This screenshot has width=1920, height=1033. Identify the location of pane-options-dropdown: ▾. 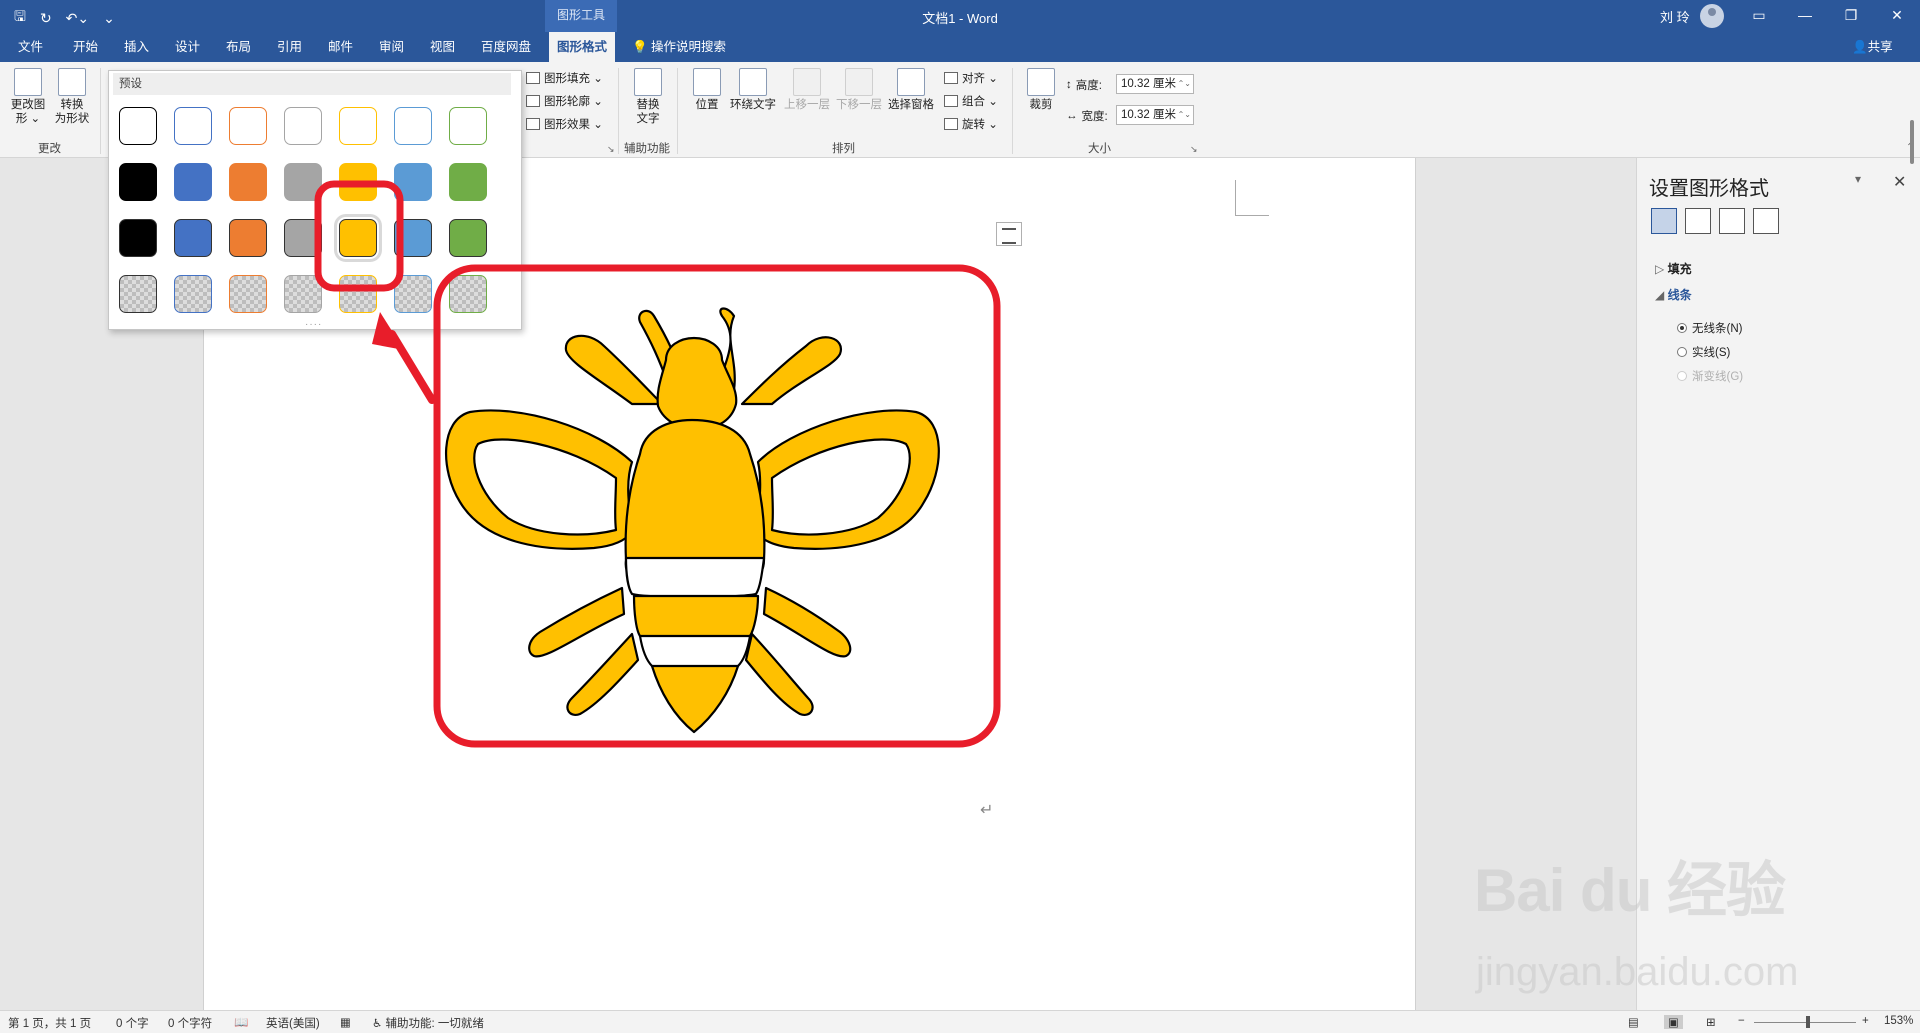
(1858, 179).